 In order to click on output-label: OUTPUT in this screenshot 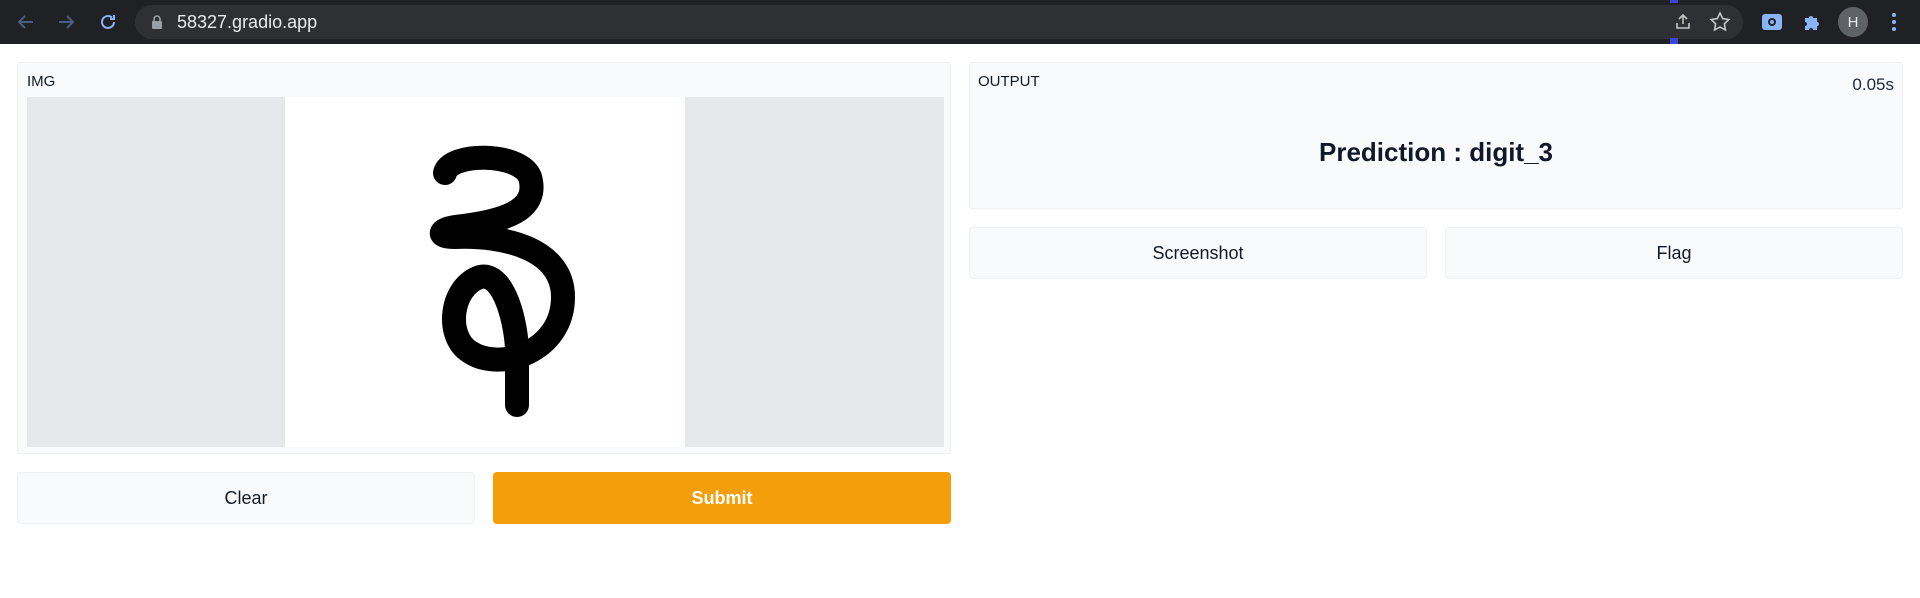, I will do `click(1009, 81)`.